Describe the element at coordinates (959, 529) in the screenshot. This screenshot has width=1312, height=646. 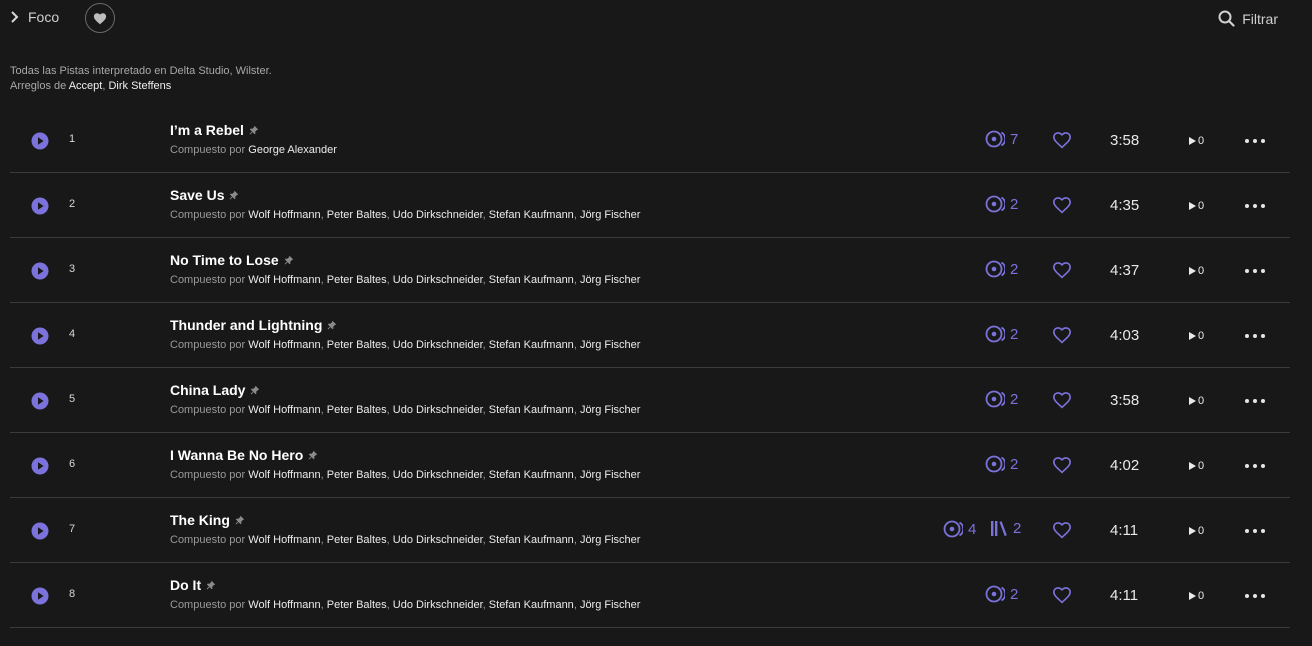
I see `versions-count: 4` at that location.